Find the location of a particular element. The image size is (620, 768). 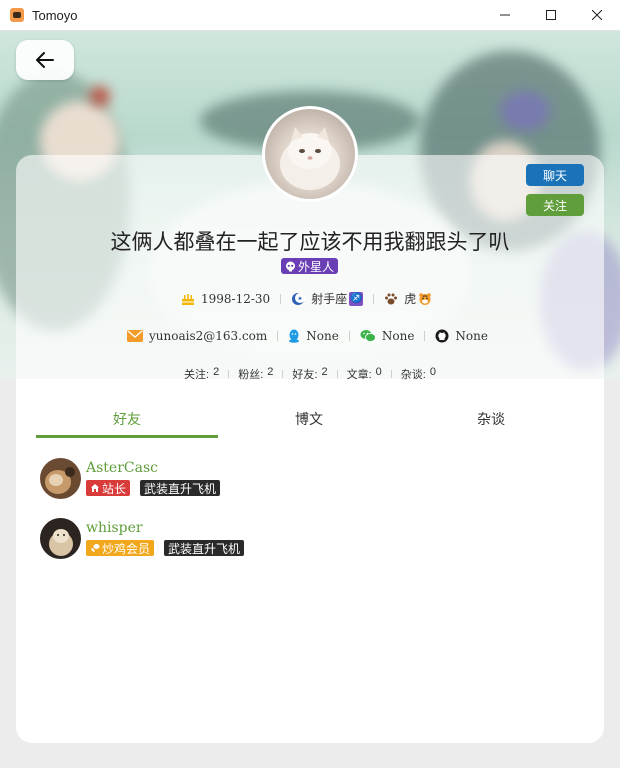

qq-icon is located at coordinates (294, 336).